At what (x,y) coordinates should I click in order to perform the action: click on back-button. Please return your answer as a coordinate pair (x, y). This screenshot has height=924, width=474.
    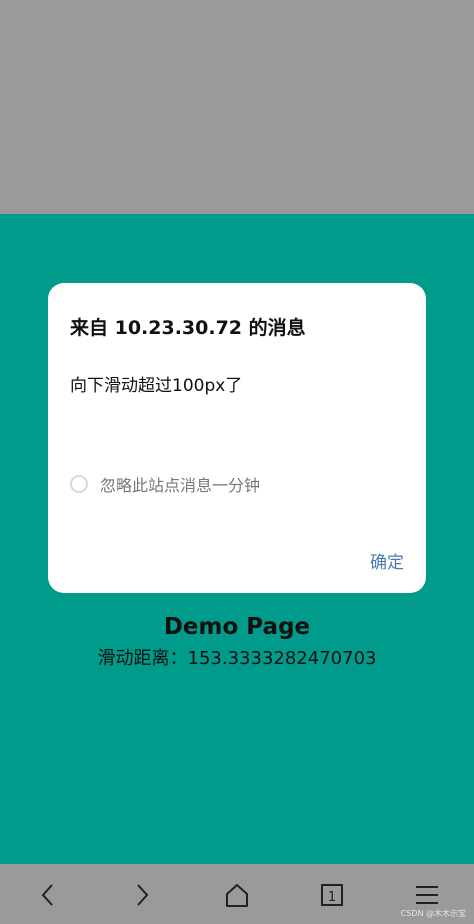
    Looking at the image, I should click on (48, 895).